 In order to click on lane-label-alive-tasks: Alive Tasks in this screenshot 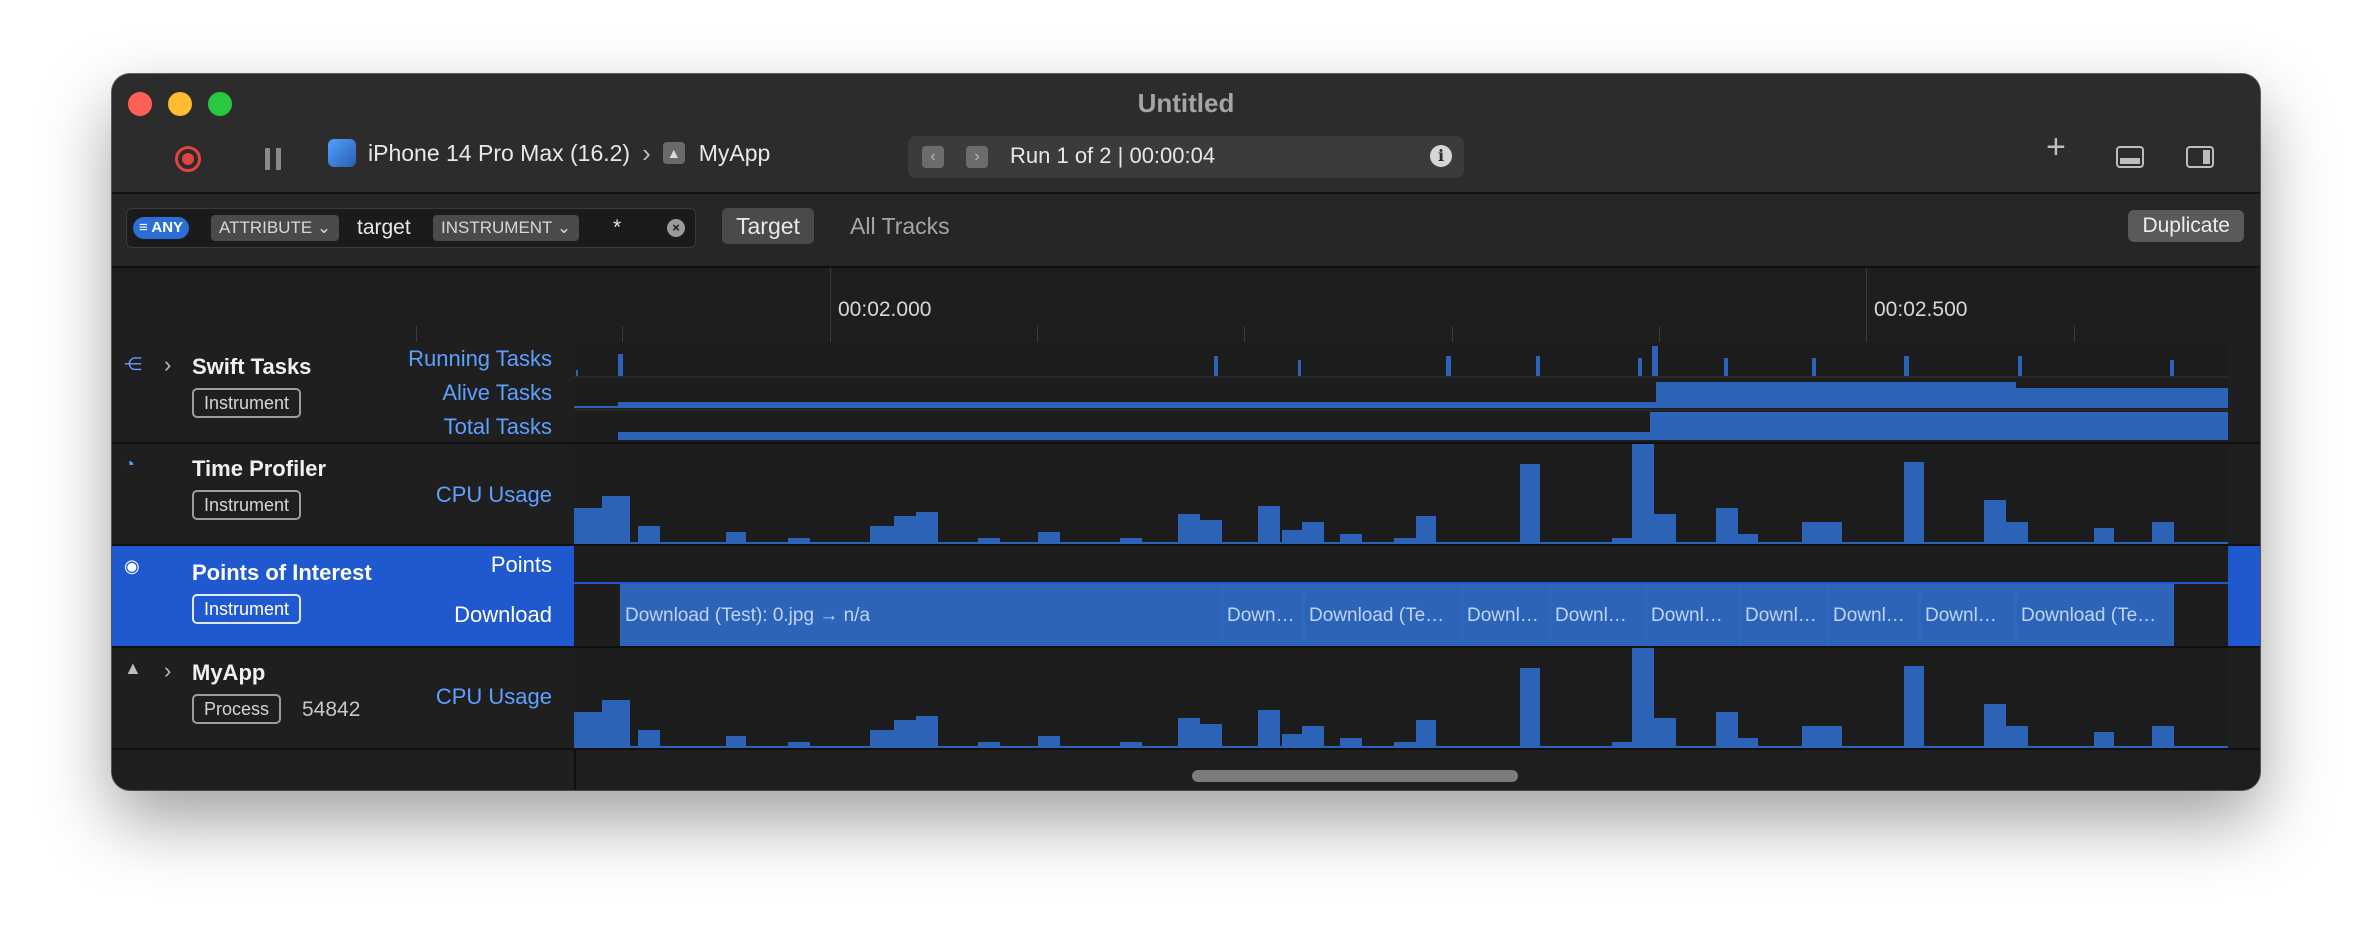, I will do `click(497, 392)`.